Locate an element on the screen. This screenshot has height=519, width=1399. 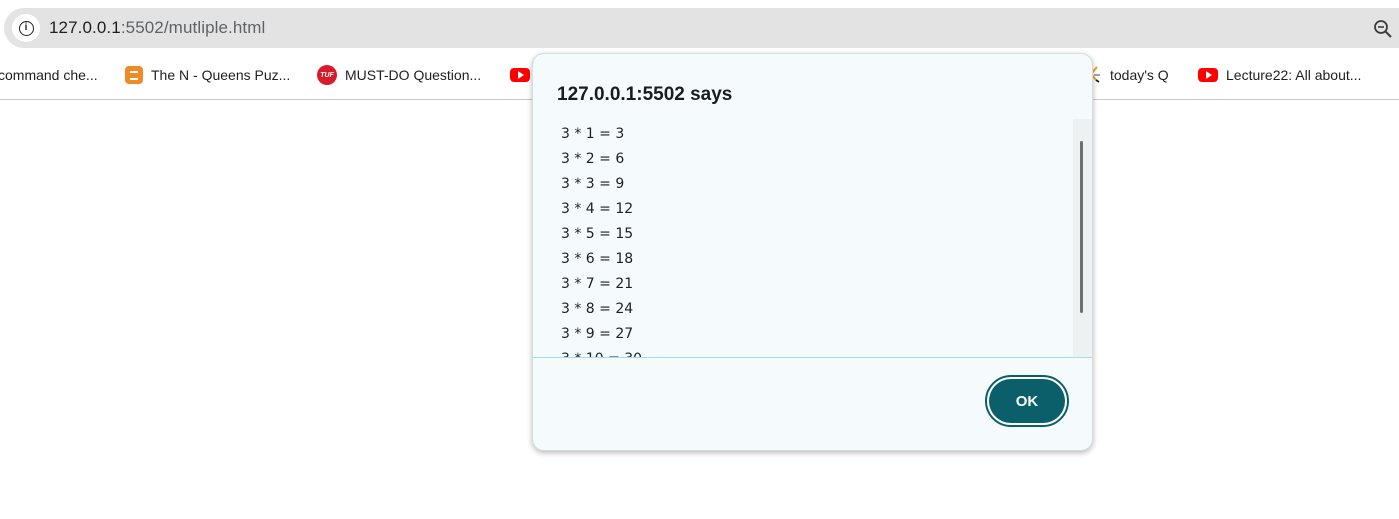
message-line: 3 * 9 = 27 is located at coordinates (597, 334).